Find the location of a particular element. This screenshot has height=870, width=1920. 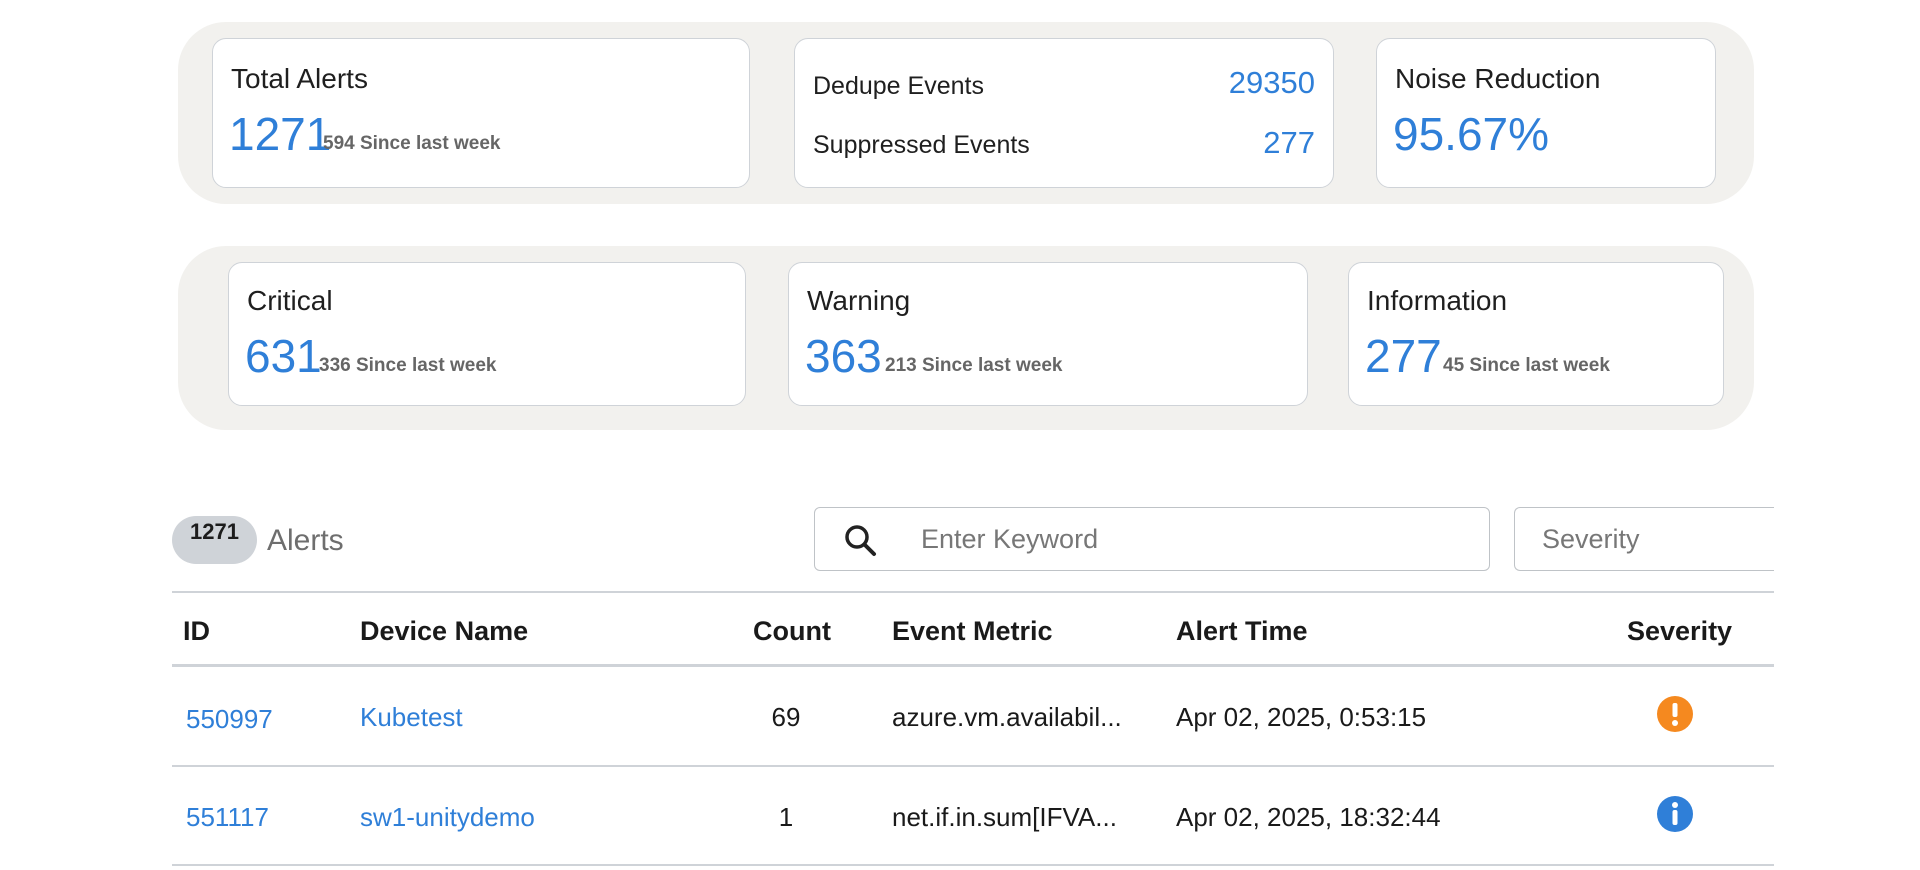

alert-time: Apr 02, 2025, 0:53:15 is located at coordinates (1301, 717).